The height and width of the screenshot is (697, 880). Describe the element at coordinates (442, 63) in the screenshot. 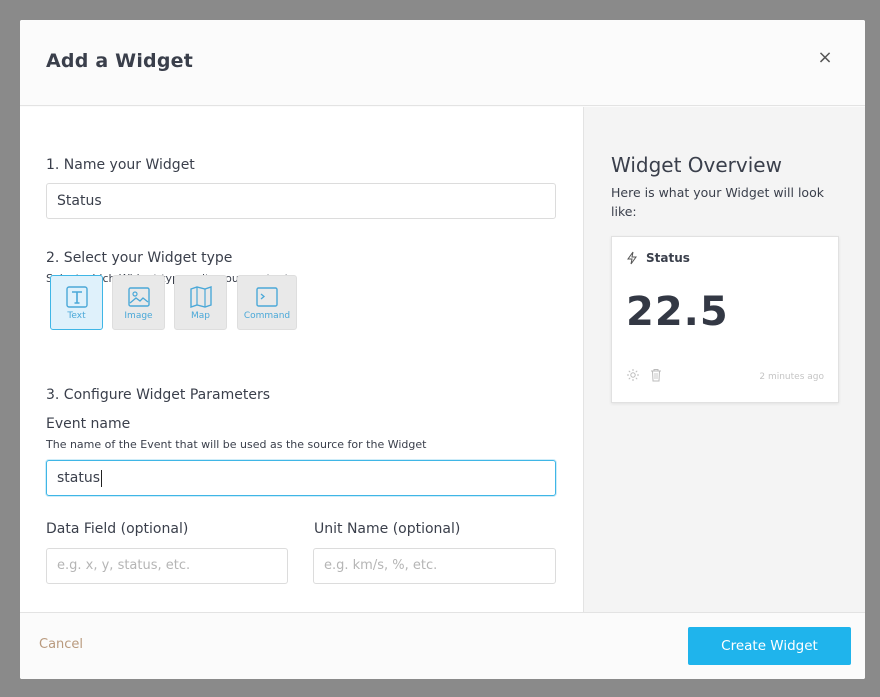

I see `modal-header: Add a Widget ×` at that location.